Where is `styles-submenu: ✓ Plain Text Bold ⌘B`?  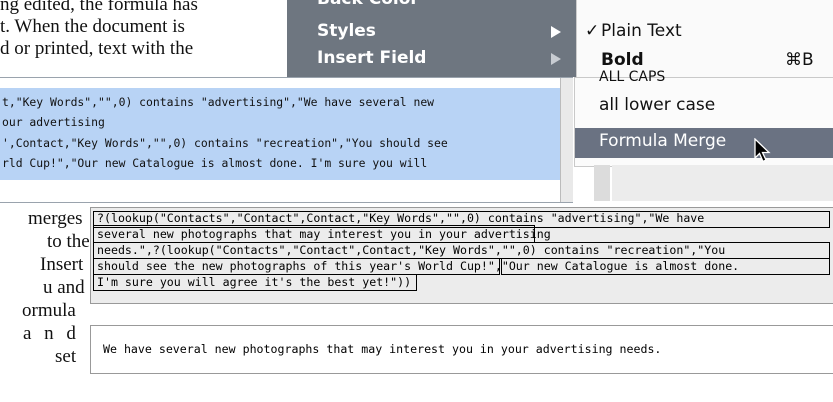
styles-submenu: ✓ Plain Text Bold ⌘B is located at coordinates (704, 38).